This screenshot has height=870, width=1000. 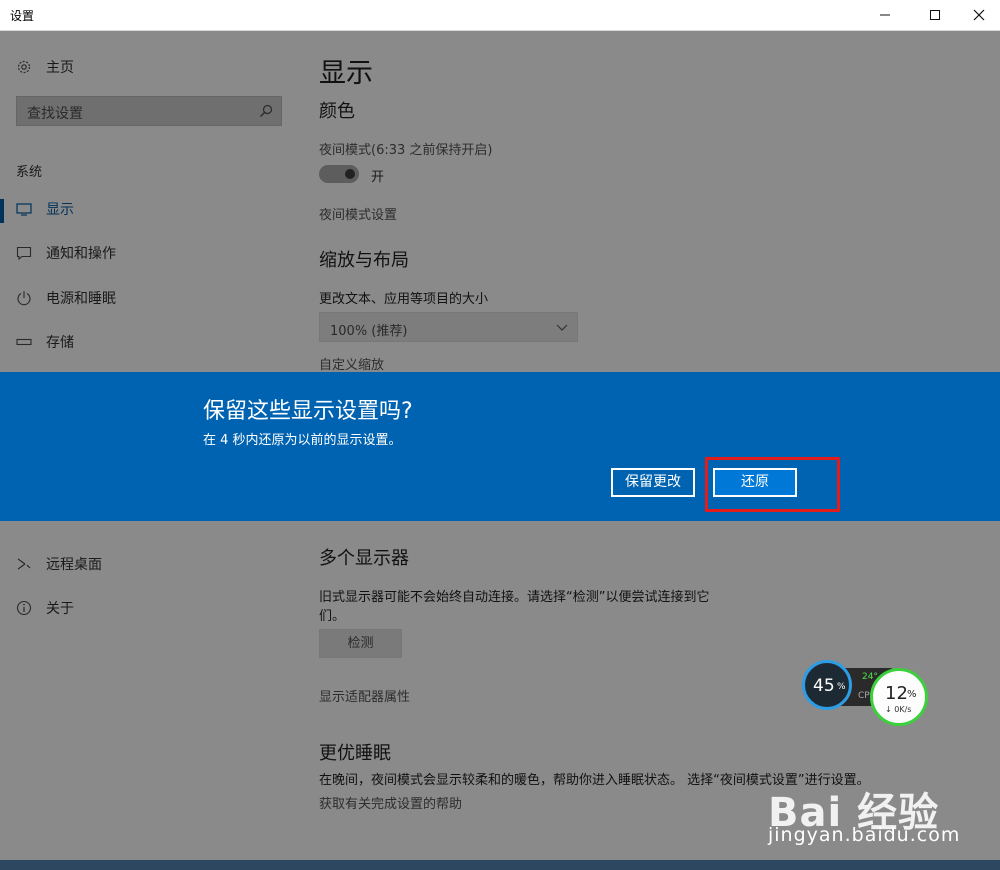 I want to click on title-bar: 设置, so click(x=500, y=15).